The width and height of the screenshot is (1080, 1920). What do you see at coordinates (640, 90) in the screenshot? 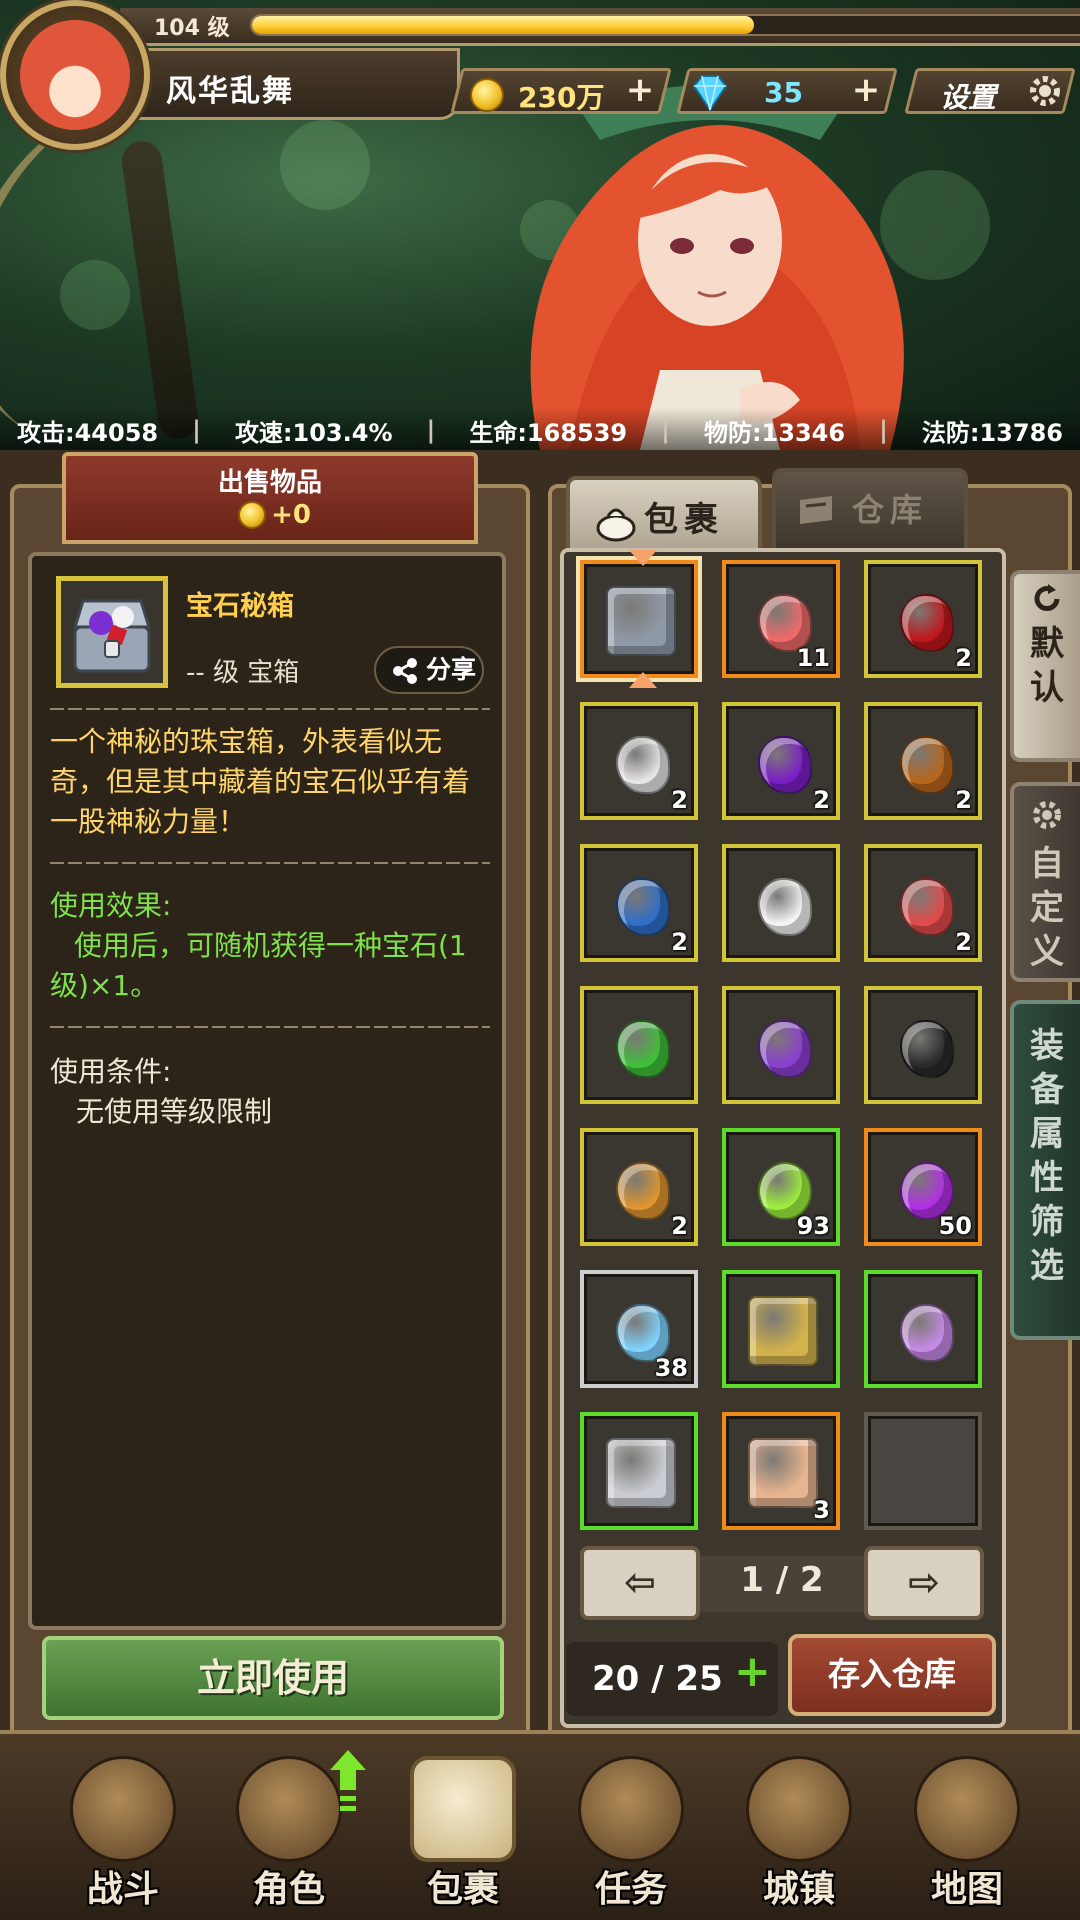
I see `add-gold-button: +` at bounding box center [640, 90].